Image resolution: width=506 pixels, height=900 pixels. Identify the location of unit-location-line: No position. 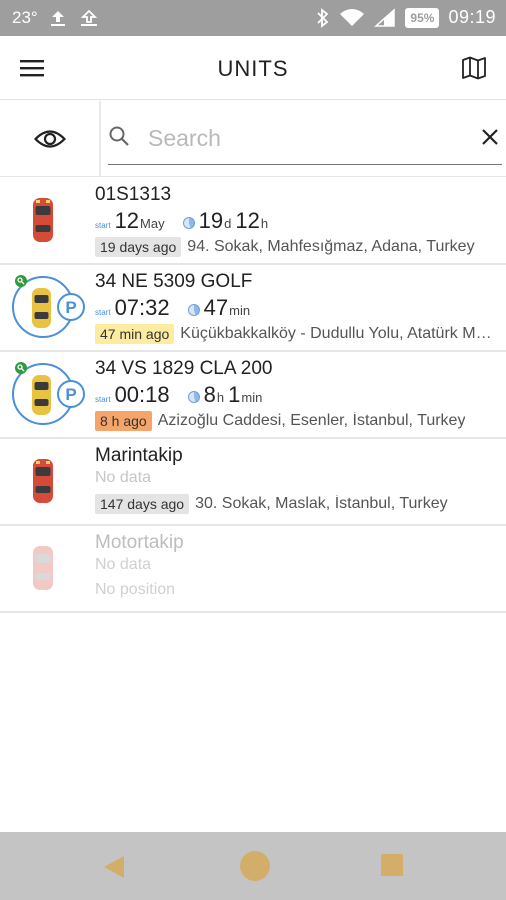
(297, 590).